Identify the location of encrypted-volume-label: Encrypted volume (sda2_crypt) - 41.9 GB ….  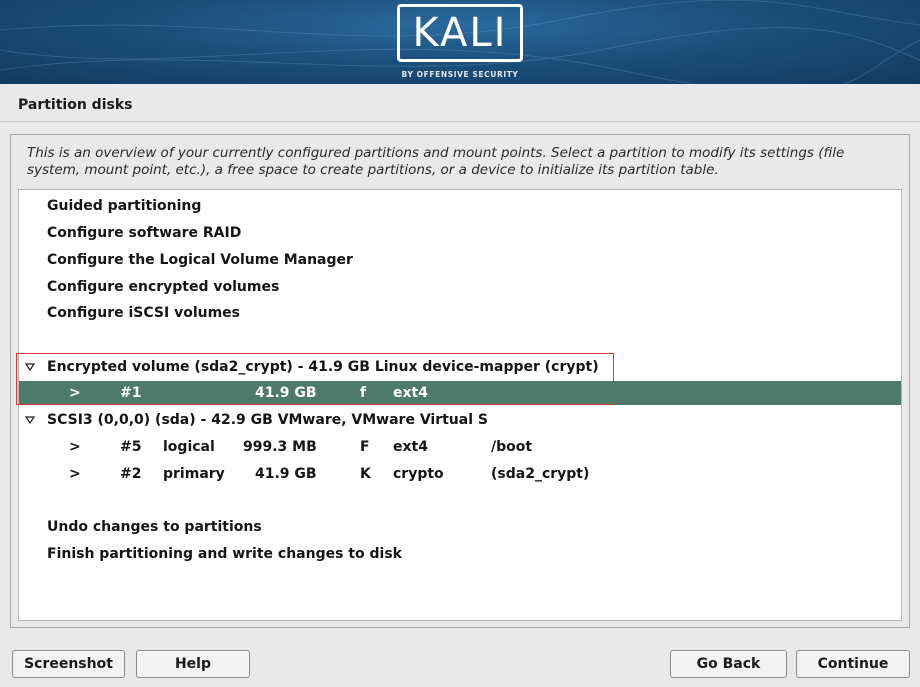
(323, 367).